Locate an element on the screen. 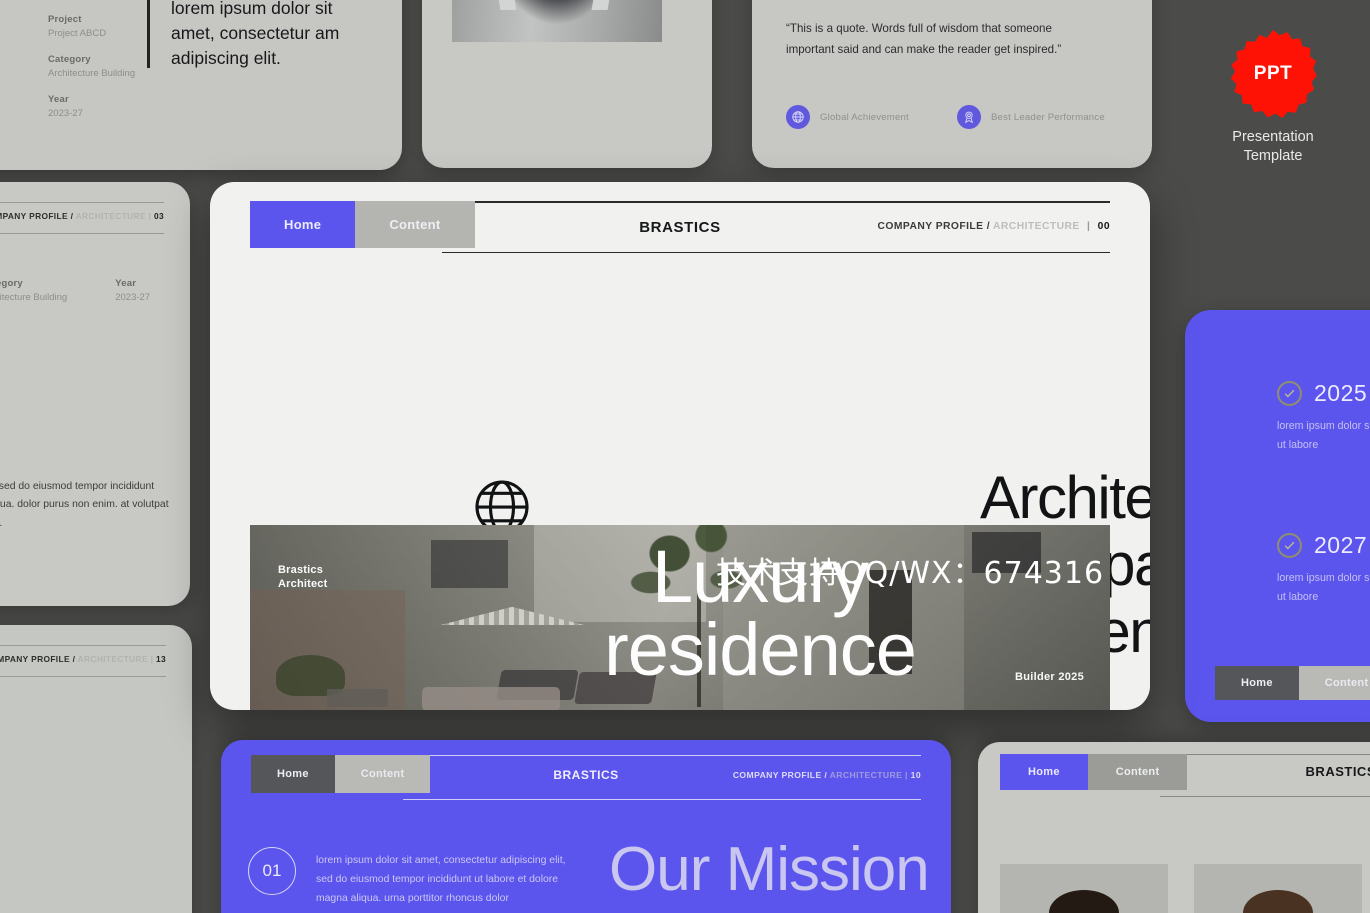 The image size is (1370, 913). hero-brand-line1: Brastics is located at coordinates (301, 570).